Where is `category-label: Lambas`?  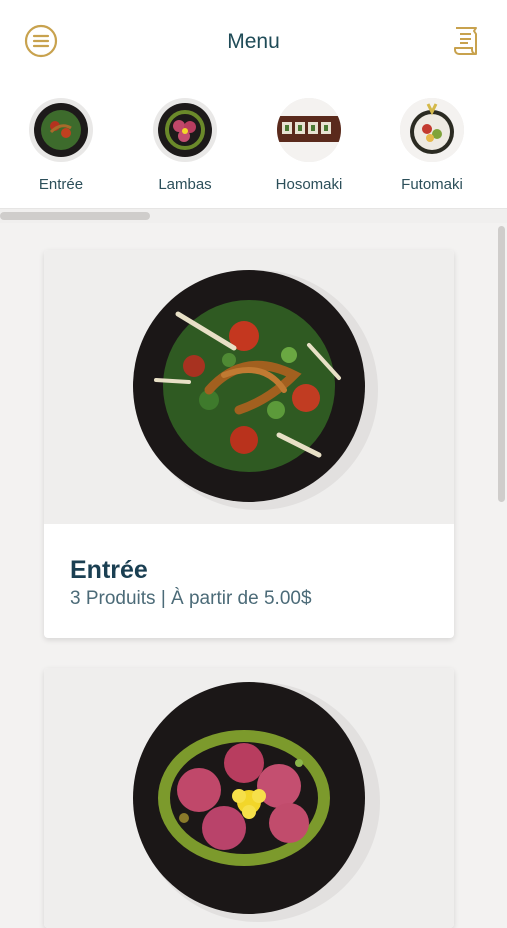 category-label: Lambas is located at coordinates (185, 184).